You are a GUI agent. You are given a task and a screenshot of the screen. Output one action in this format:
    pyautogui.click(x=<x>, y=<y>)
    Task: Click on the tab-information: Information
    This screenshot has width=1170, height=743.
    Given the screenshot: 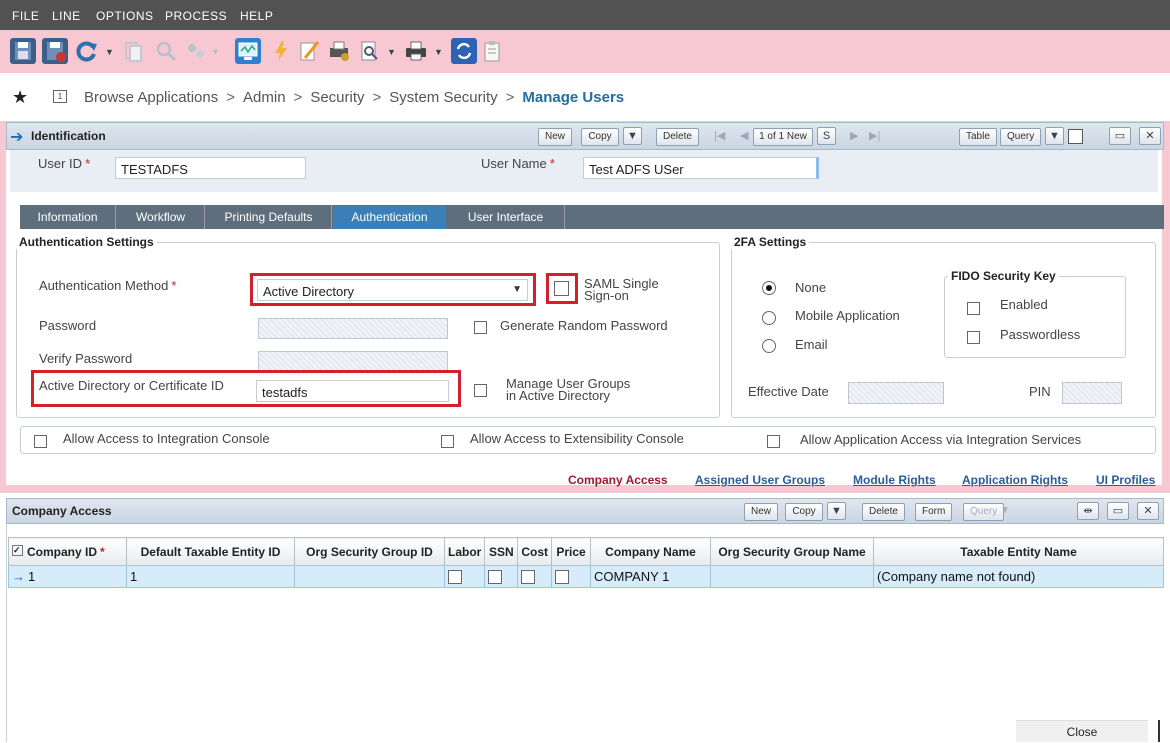 What is the action you would take?
    pyautogui.click(x=68, y=217)
    